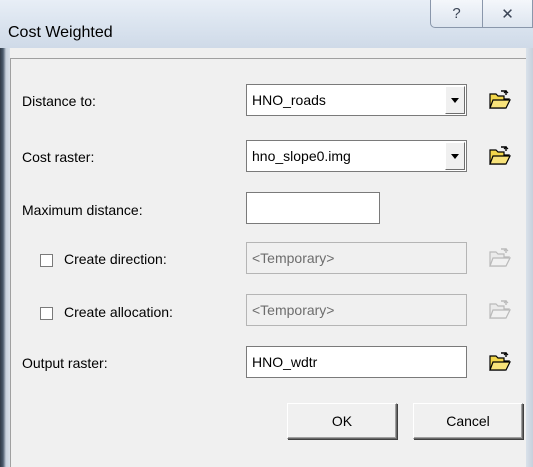 The image size is (533, 467). What do you see at coordinates (266, 24) in the screenshot?
I see `title-bar: Cost Weighted ? ✕` at bounding box center [266, 24].